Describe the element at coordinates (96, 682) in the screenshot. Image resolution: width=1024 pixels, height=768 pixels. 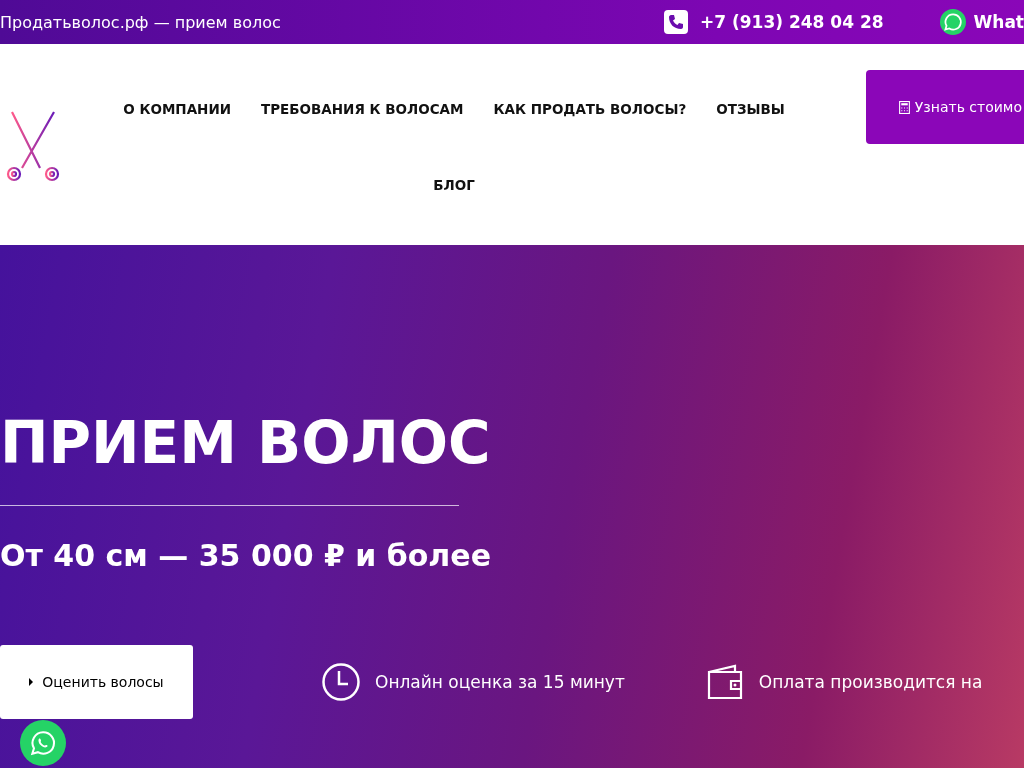
I see `evaluate-button: Оценить волосы` at that location.